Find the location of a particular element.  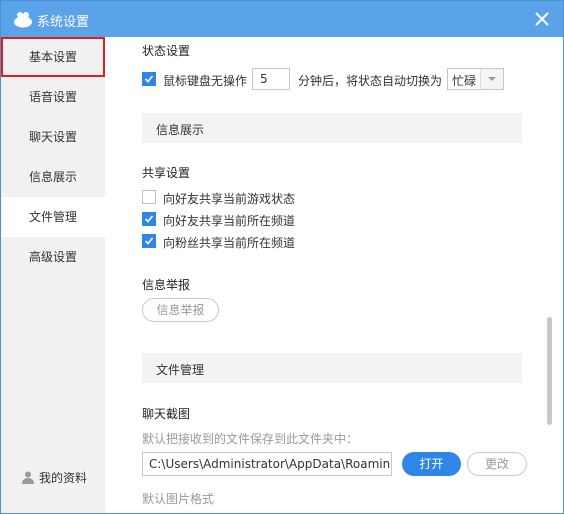

idle-minutes-input: 5 is located at coordinates (271, 79).